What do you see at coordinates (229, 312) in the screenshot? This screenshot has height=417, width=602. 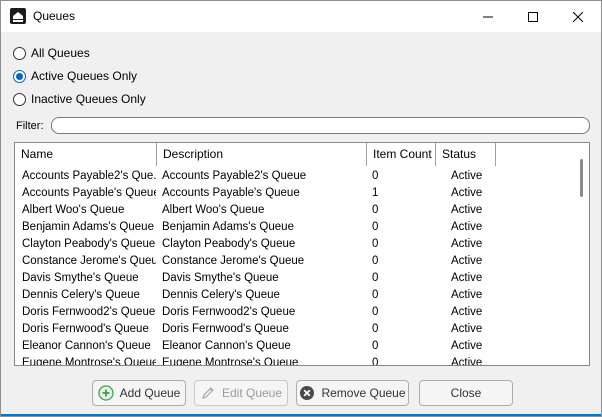 I see `cell-description: Doris Fernwood2's Queue` at bounding box center [229, 312].